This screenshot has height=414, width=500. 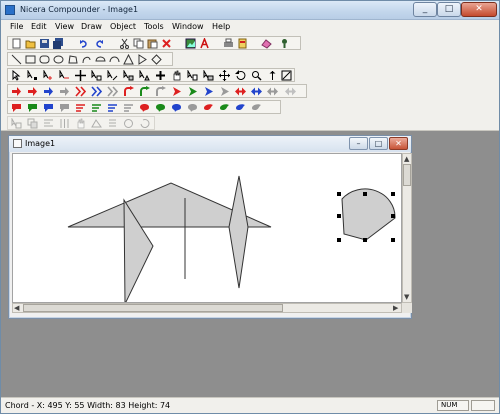 What do you see at coordinates (64, 91) in the screenshot?
I see `arrow-right-gray-icon` at bounding box center [64, 91].